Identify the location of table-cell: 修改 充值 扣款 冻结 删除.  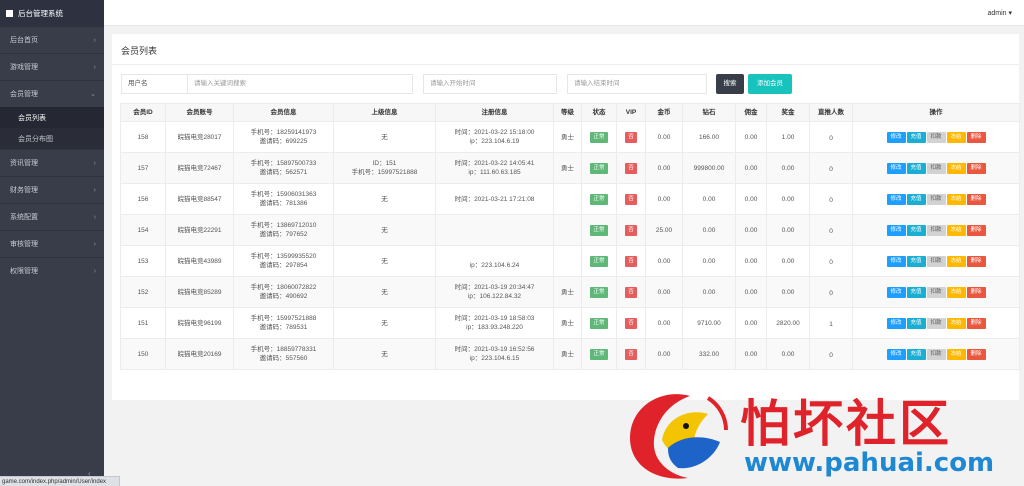
(936, 230).